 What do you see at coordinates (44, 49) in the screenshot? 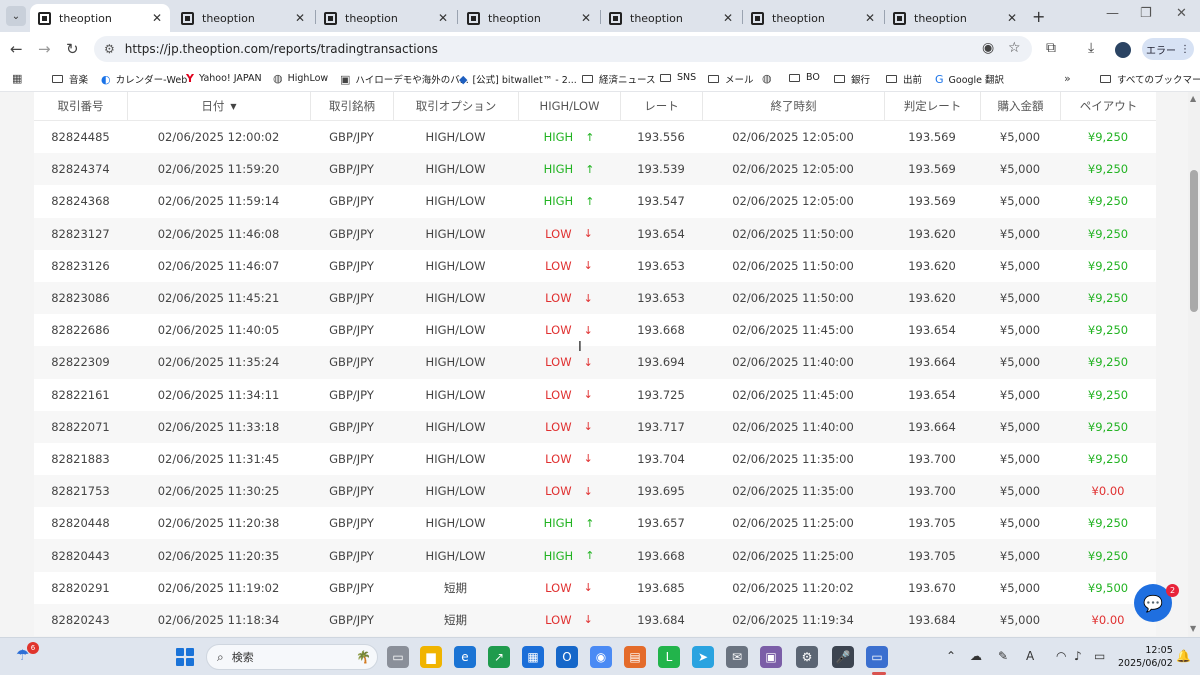
I see `forward-arrow-icon: →` at bounding box center [44, 49].